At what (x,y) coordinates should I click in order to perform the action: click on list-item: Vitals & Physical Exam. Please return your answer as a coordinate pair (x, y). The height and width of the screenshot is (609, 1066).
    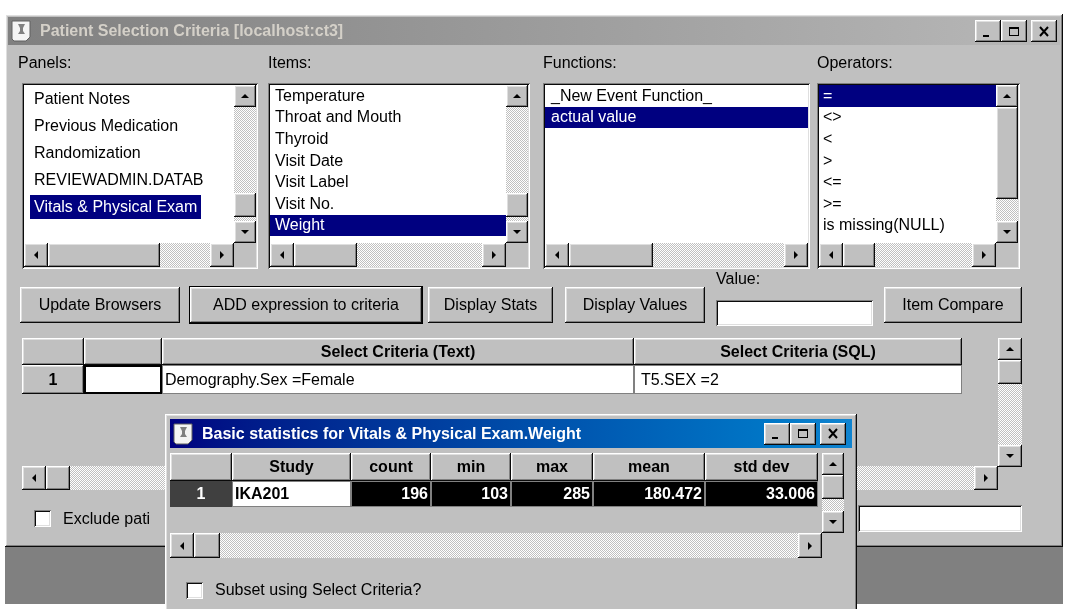
    Looking at the image, I should click on (116, 206).